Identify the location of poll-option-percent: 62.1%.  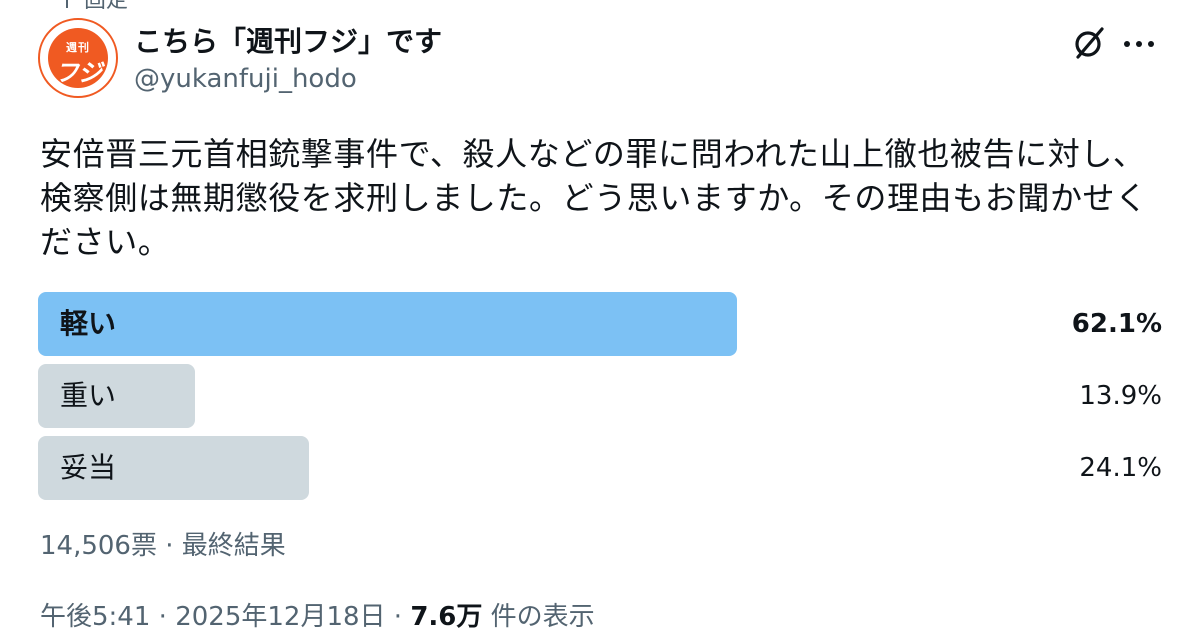
(1116, 324).